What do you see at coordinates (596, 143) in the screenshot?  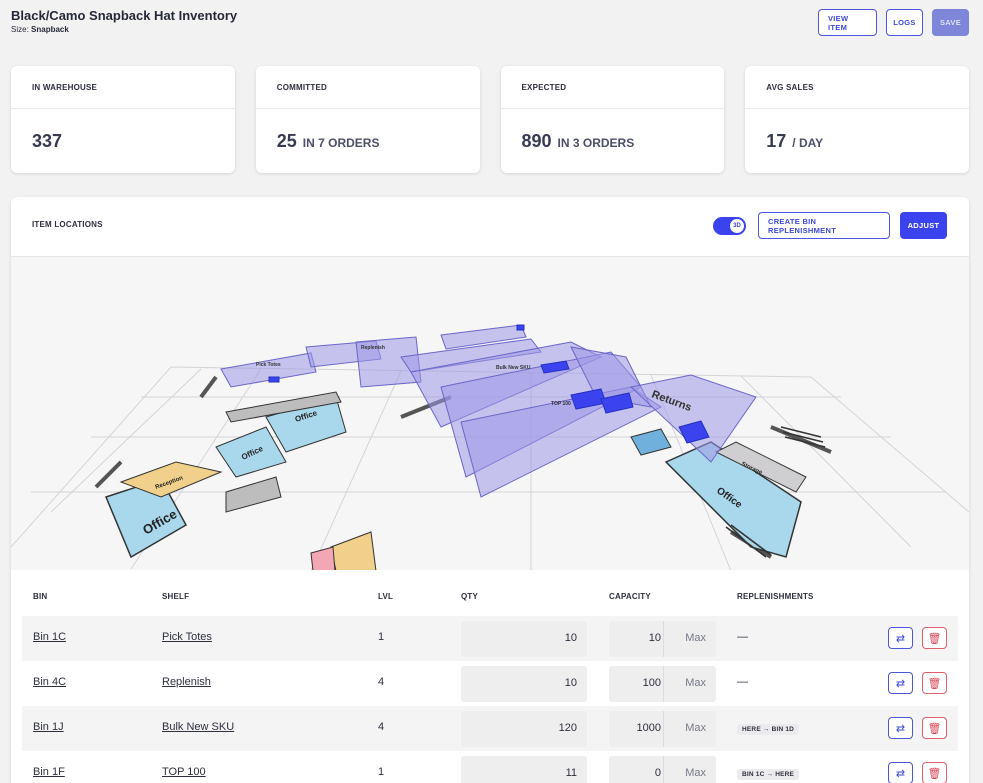 I see `stat-suffix: IN 3 ORDERS` at bounding box center [596, 143].